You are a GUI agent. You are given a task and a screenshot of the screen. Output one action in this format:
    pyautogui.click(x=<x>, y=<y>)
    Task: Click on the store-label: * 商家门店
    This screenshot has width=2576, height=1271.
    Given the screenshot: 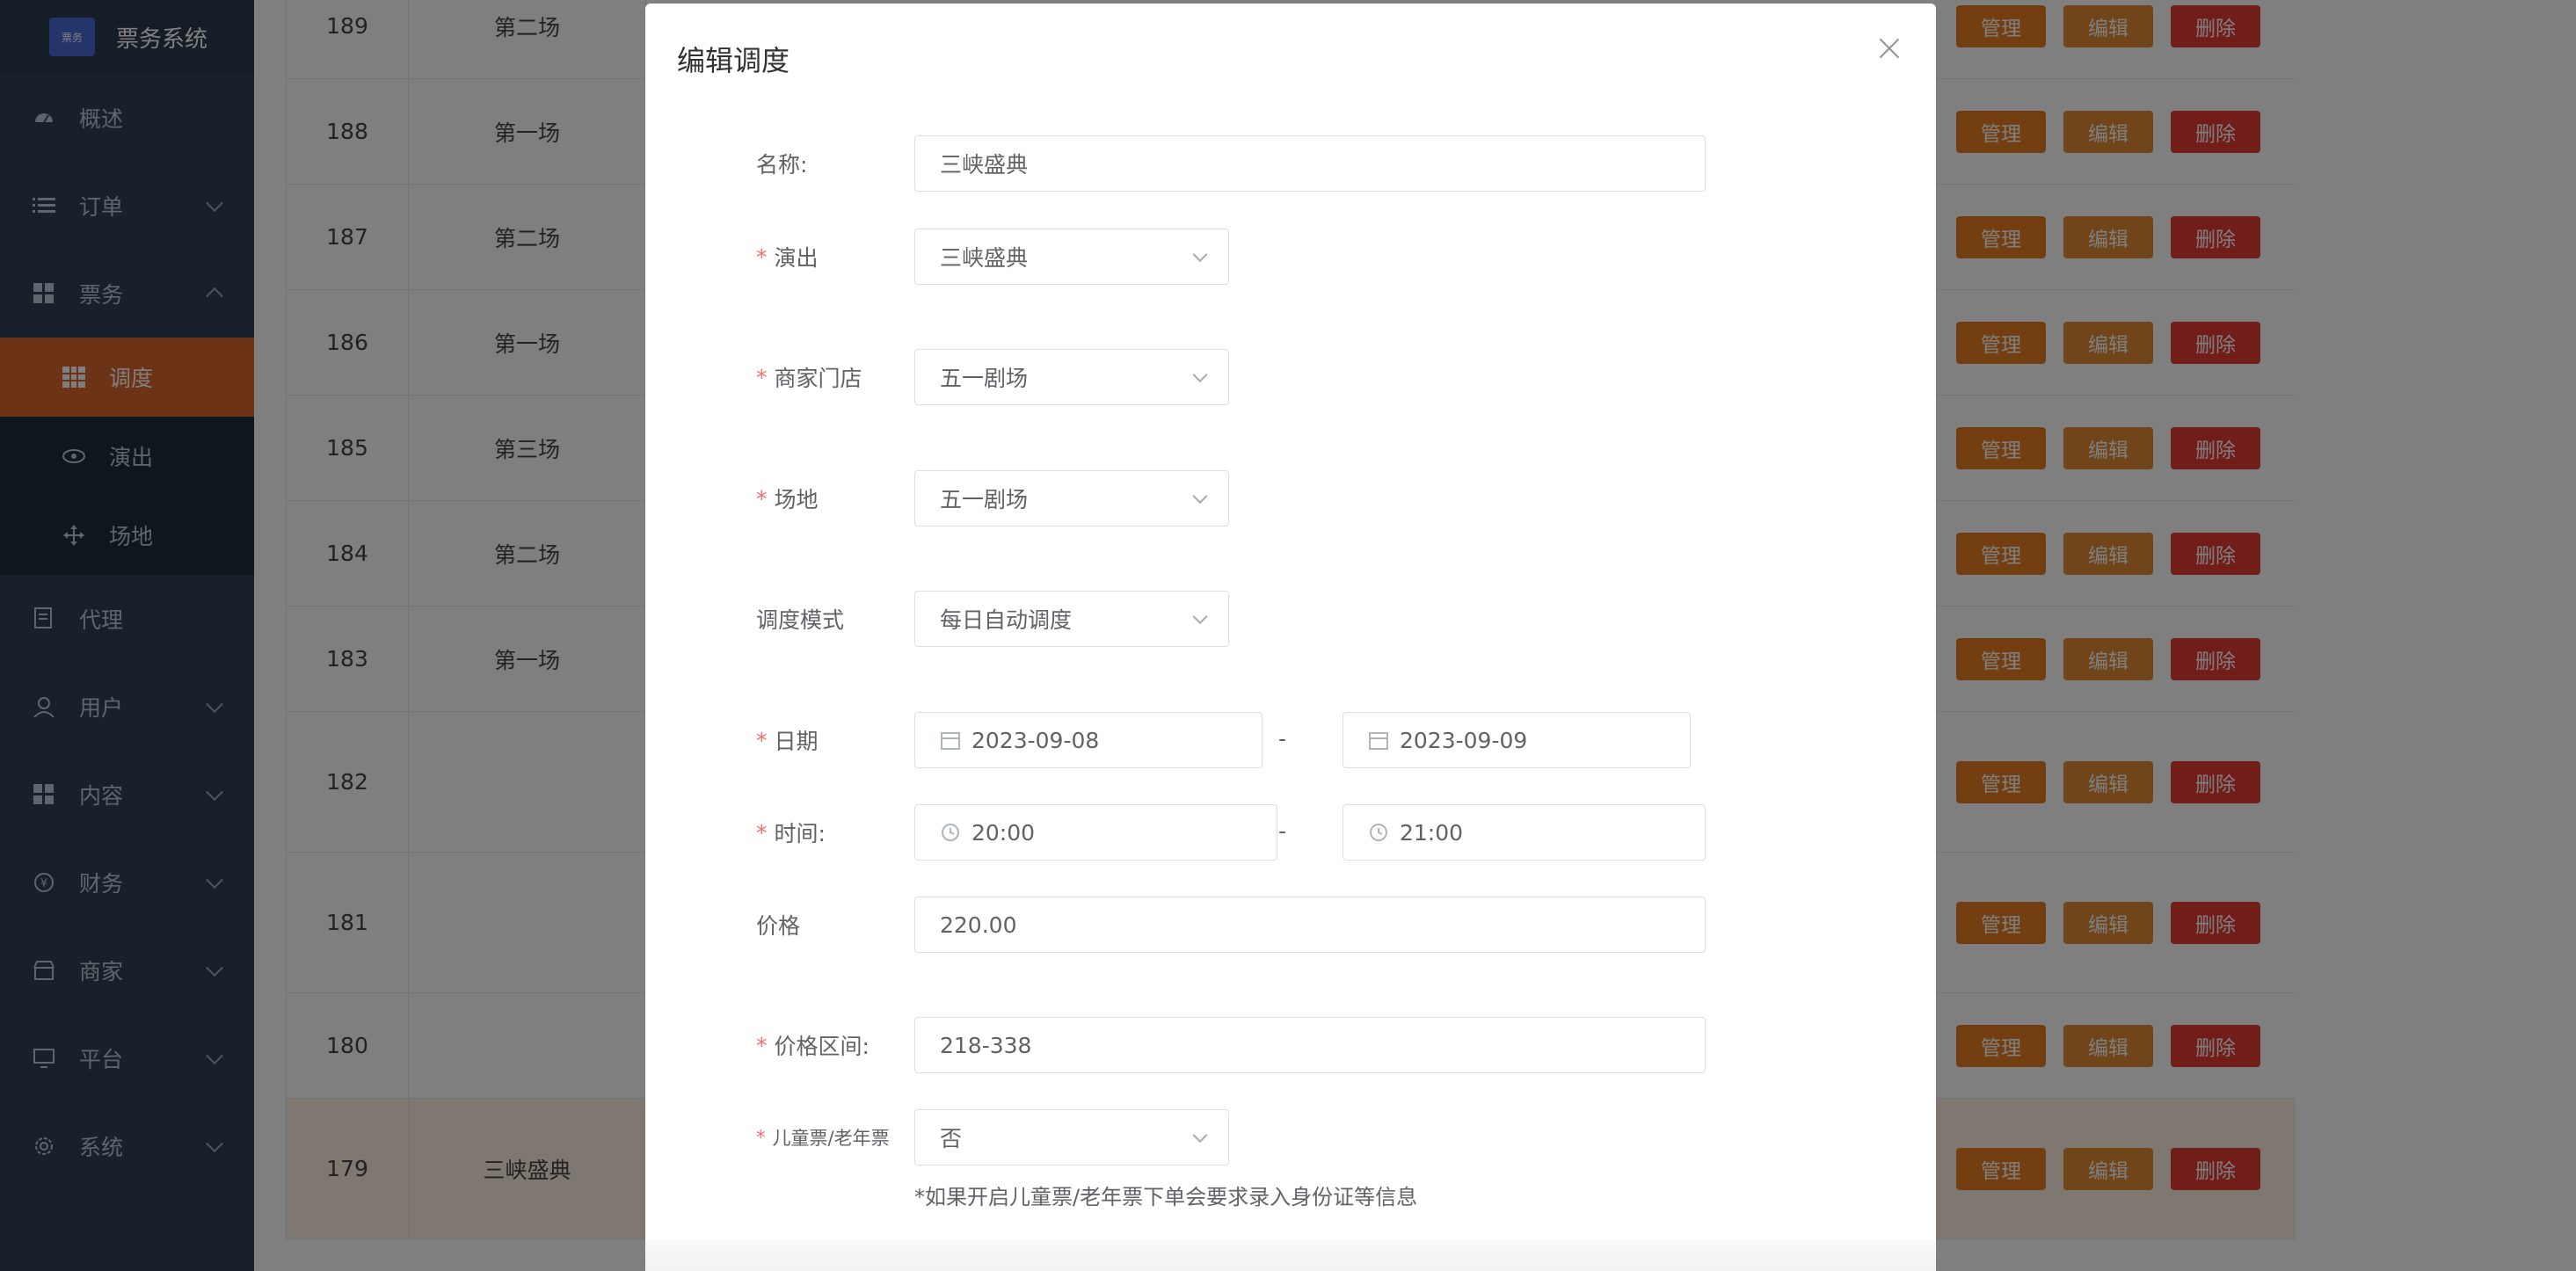 What is the action you would take?
    pyautogui.click(x=809, y=378)
    